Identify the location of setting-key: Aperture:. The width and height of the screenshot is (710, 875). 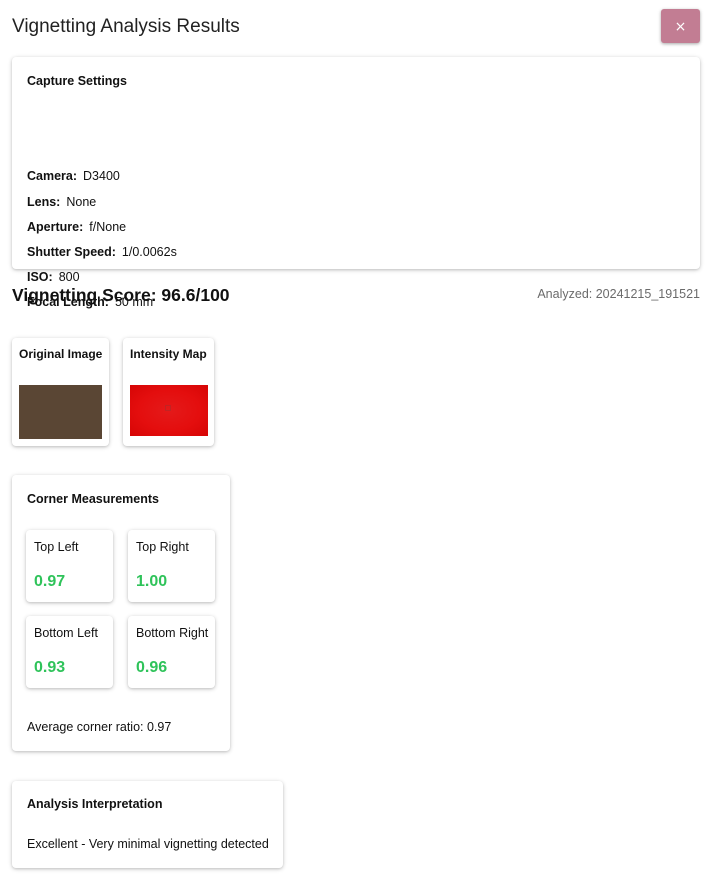
(55, 227).